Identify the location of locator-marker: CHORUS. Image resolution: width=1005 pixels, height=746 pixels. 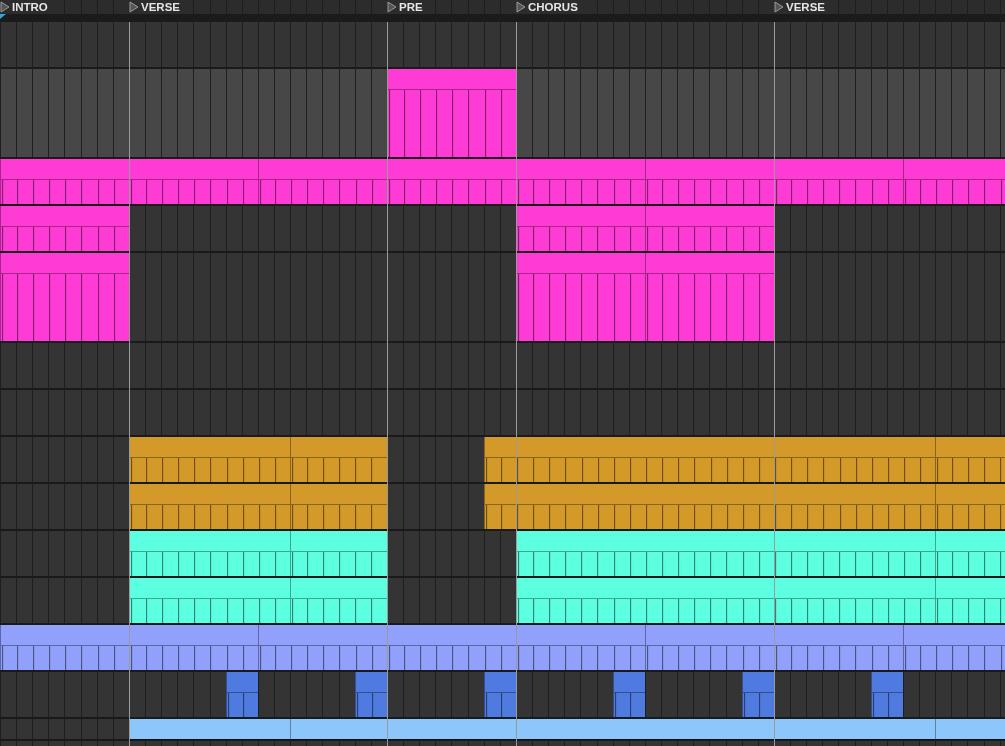
(548, 7).